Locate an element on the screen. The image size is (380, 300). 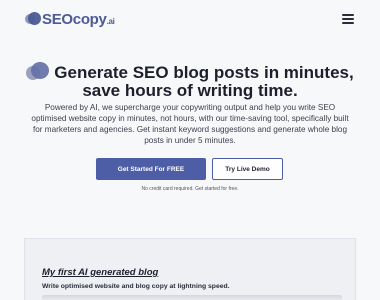
logo-text: SEOcopy.ai is located at coordinates (78, 19).